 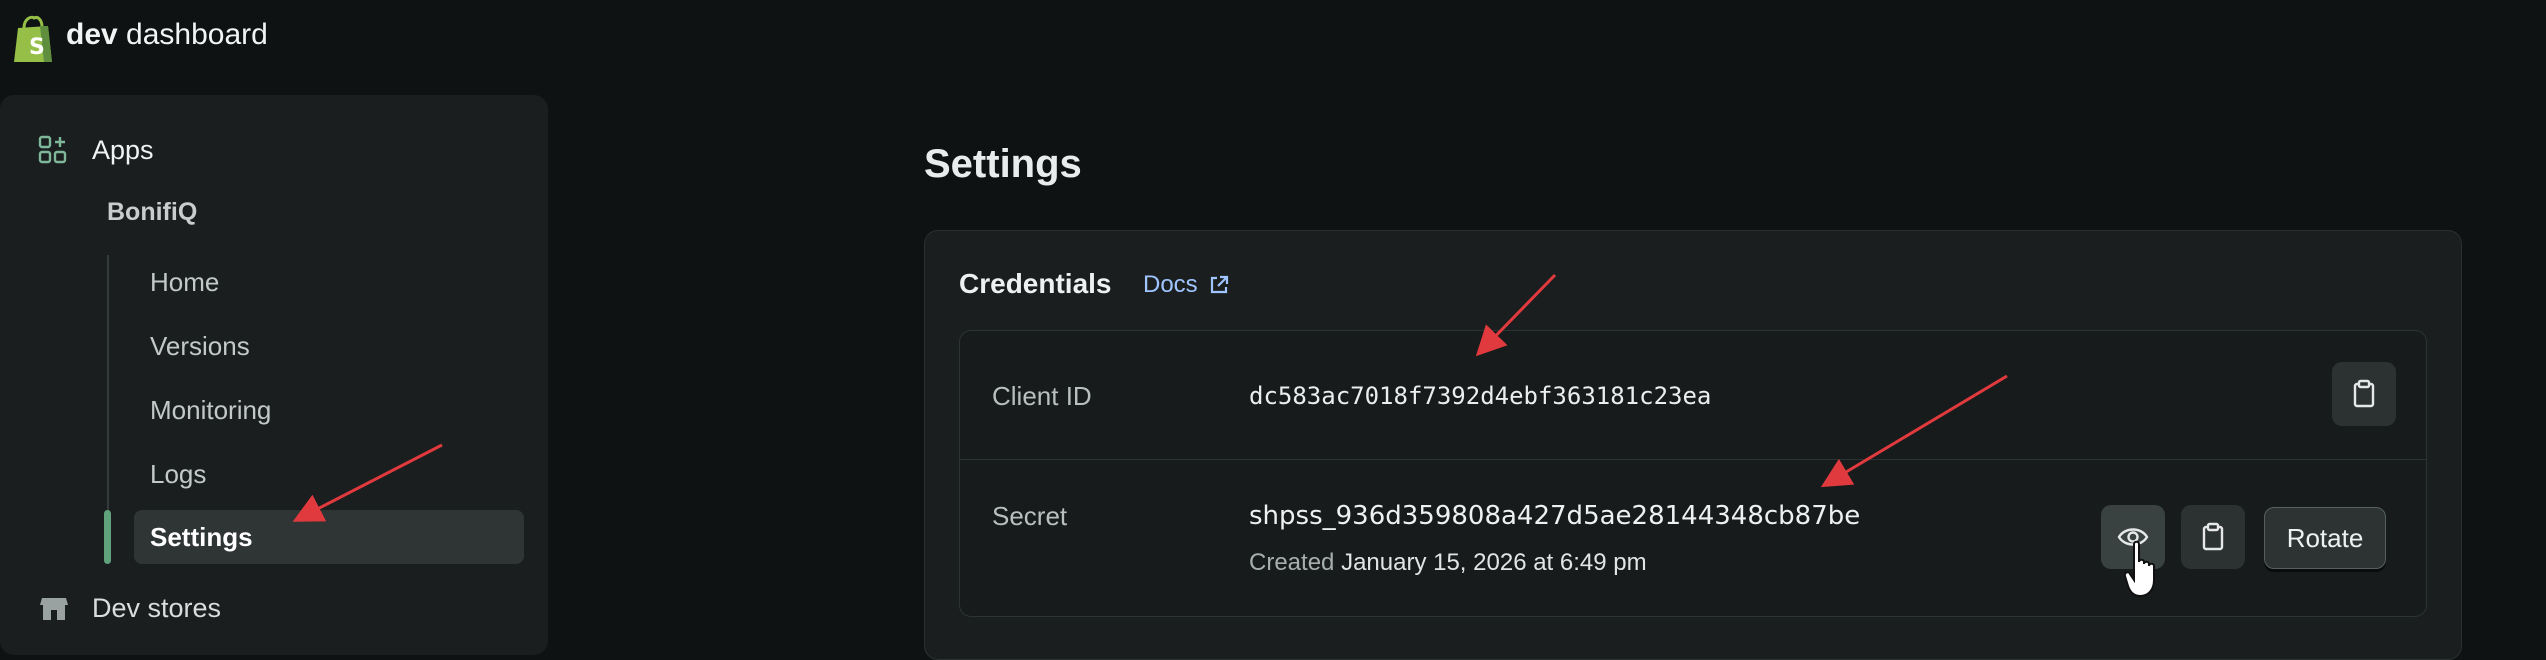 I want to click on copy-secret-button, so click(x=2213, y=537).